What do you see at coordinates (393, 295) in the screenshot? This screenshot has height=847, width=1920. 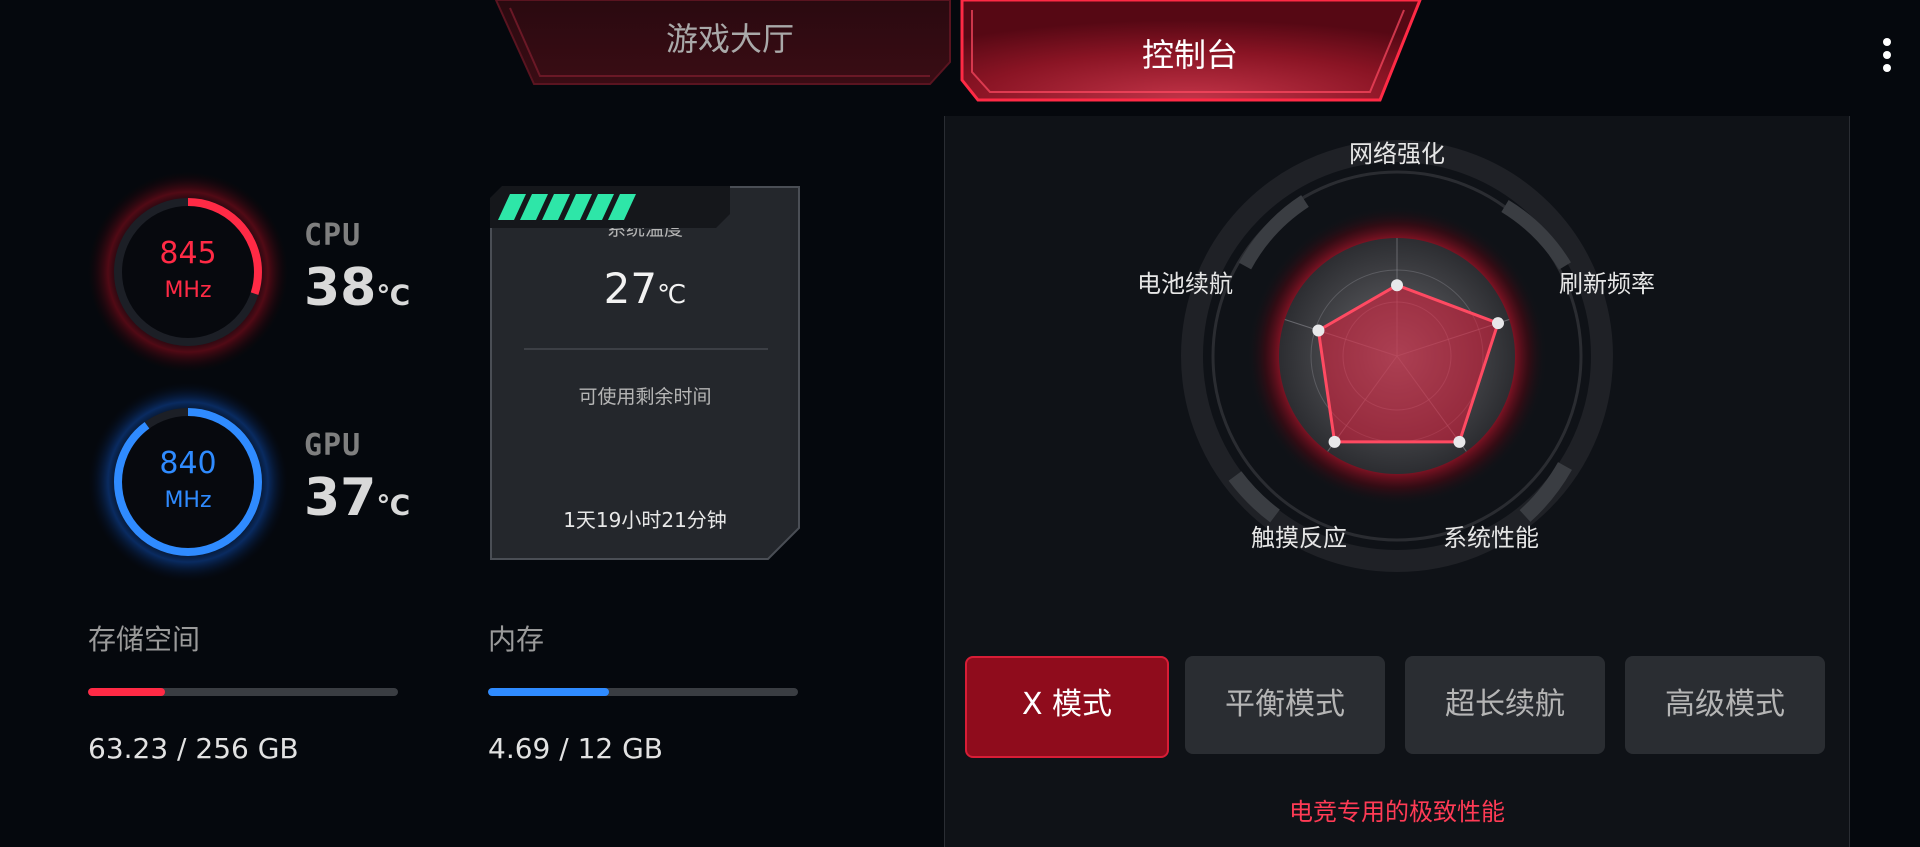 I see `cpu-temp-unit: ℃` at bounding box center [393, 295].